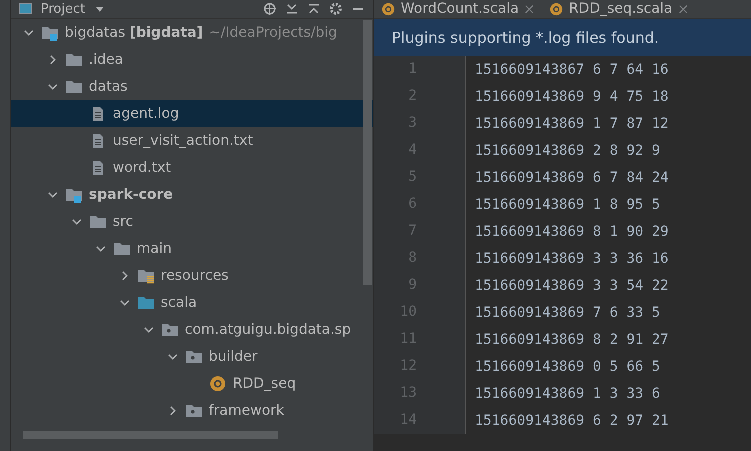  I want to click on code-line: 1516609143869 3 3 54 22, so click(571, 286).